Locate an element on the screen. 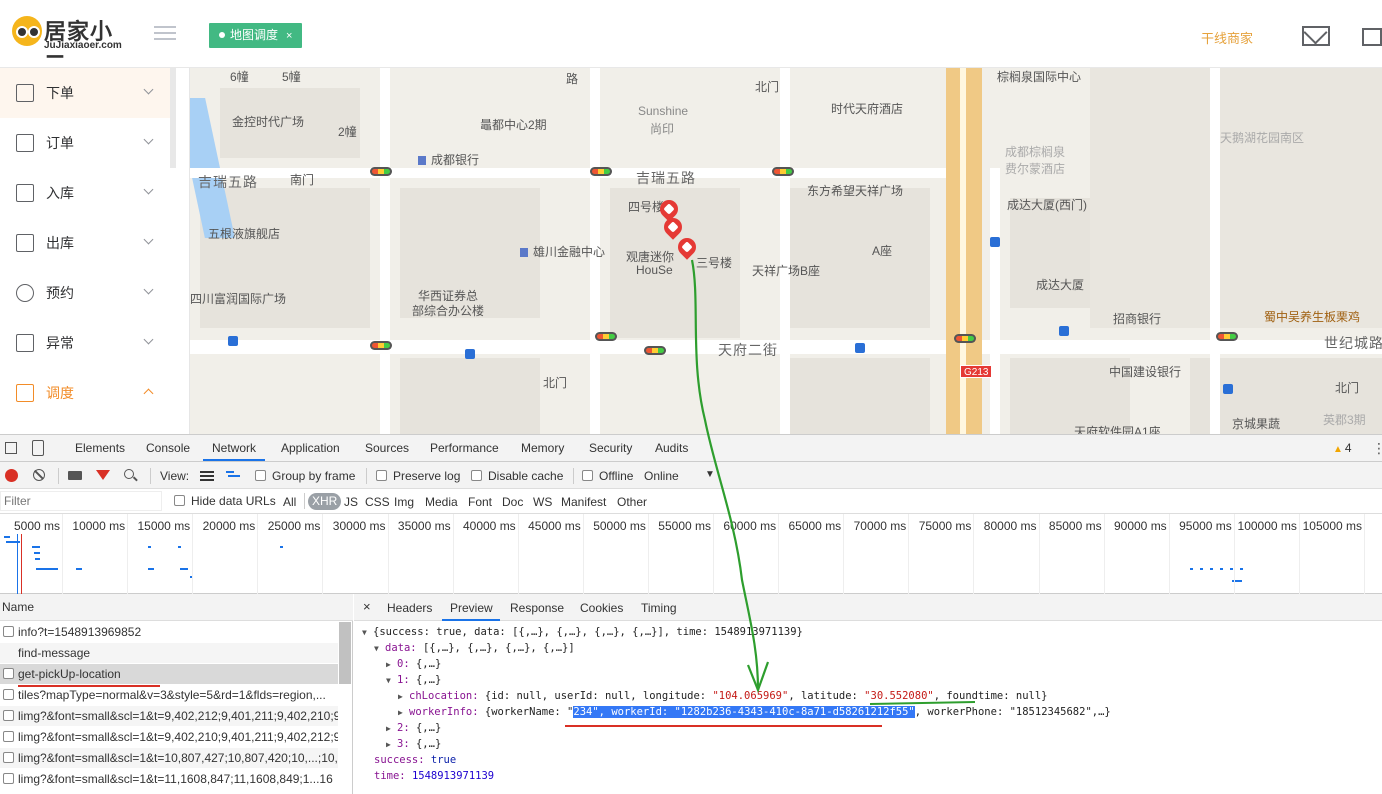 Image resolution: width=1382 pixels, height=794 pixels. tab-response: Response is located at coordinates (537, 608).